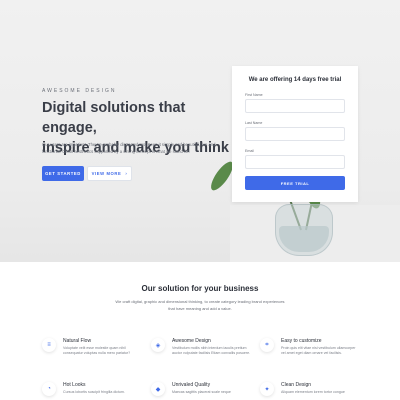 The image size is (400, 400). Describe the element at coordinates (295, 106) in the screenshot. I see `first-name-field` at that location.